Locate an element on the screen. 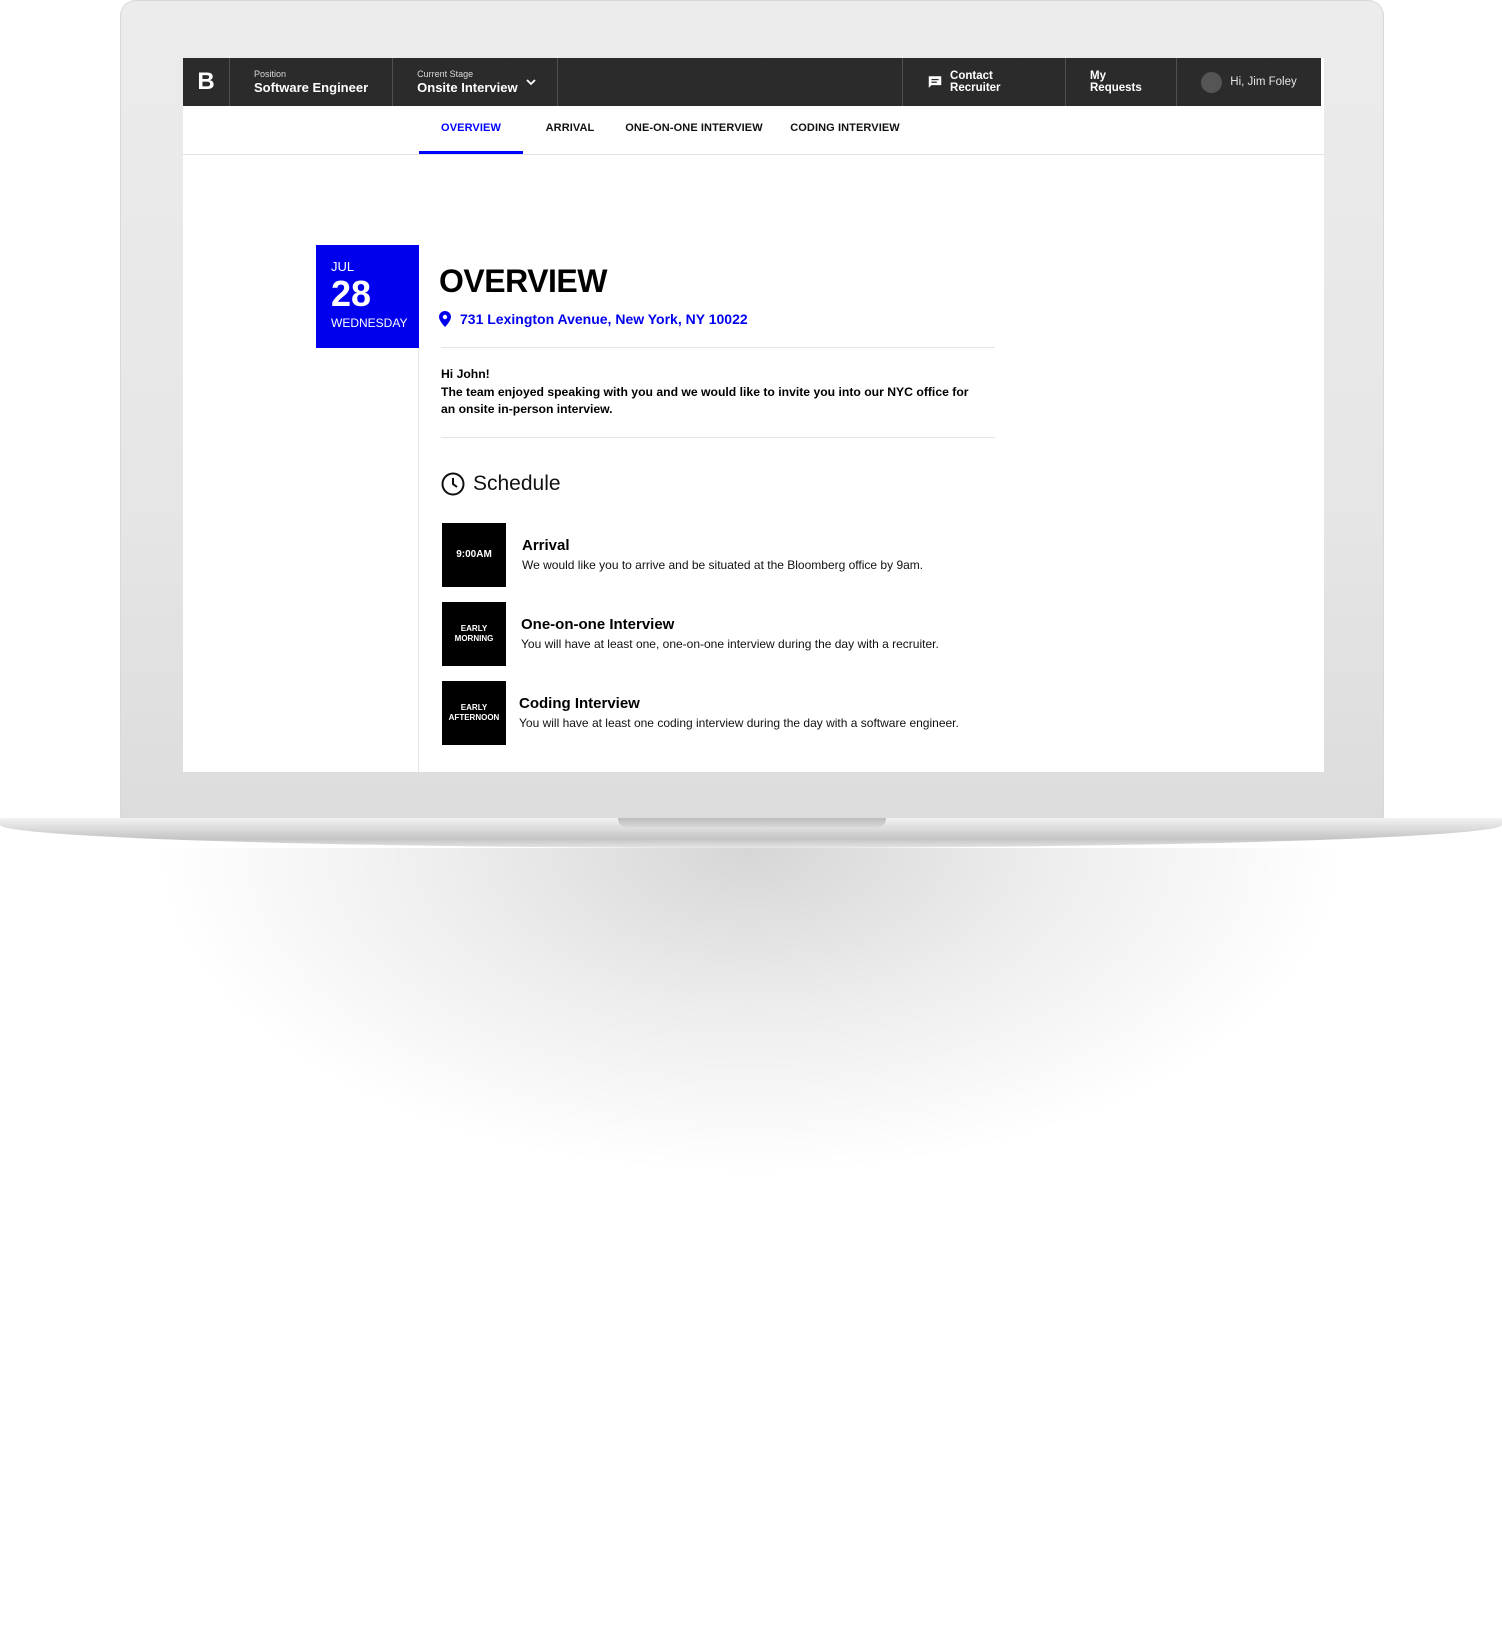 Image resolution: width=1502 pixels, height=1650 pixels. time-badge: EARLY MORNING is located at coordinates (474, 634).